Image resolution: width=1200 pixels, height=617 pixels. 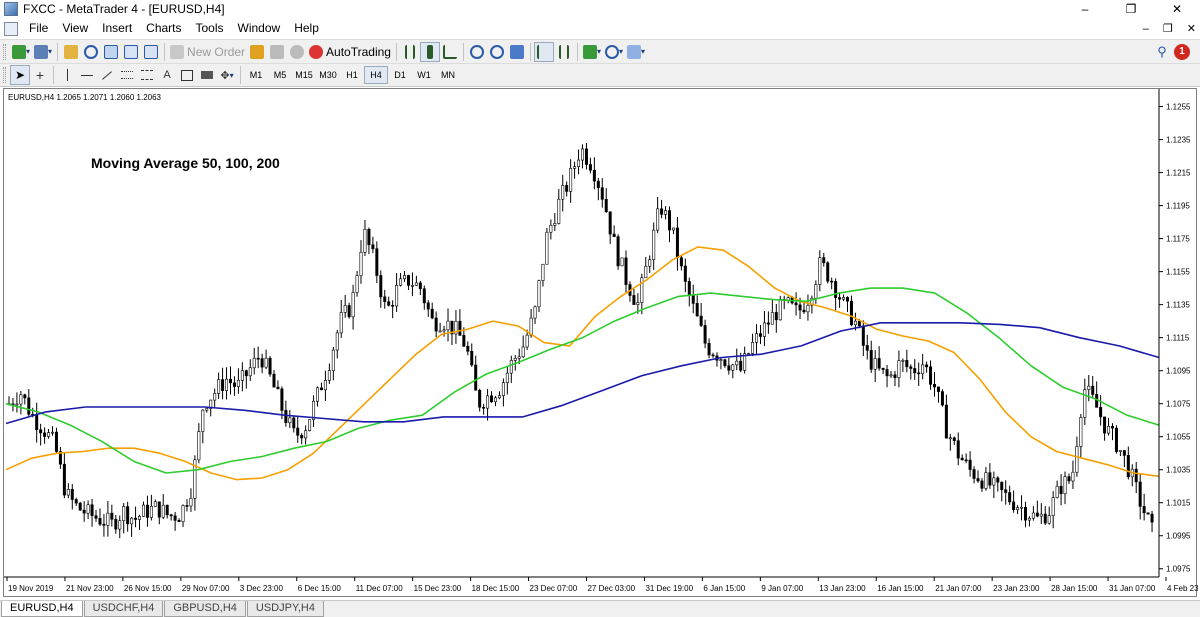 What do you see at coordinates (107, 75) in the screenshot?
I see `trendline-button` at bounding box center [107, 75].